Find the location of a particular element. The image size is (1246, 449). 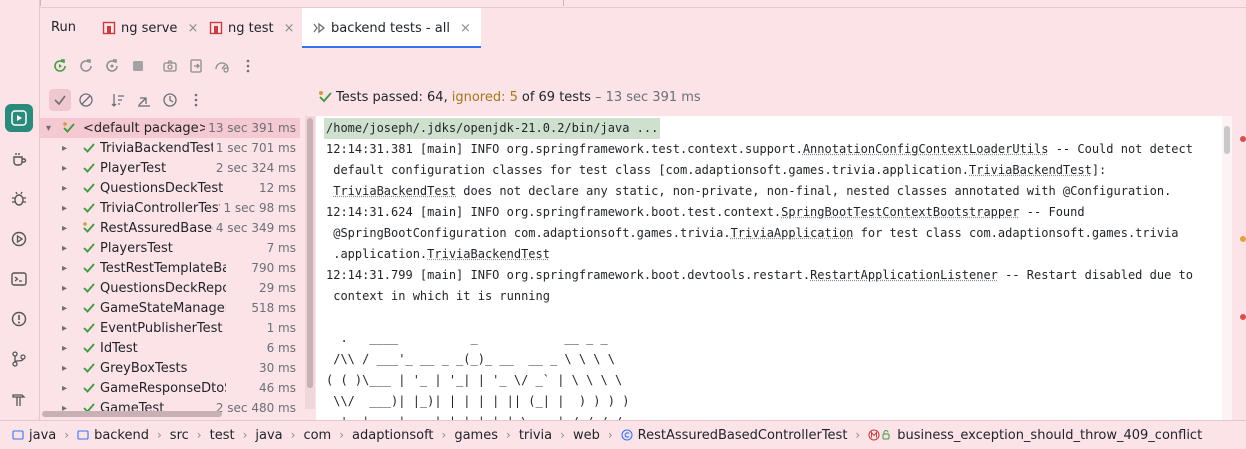

rerun-button is located at coordinates (60, 66).